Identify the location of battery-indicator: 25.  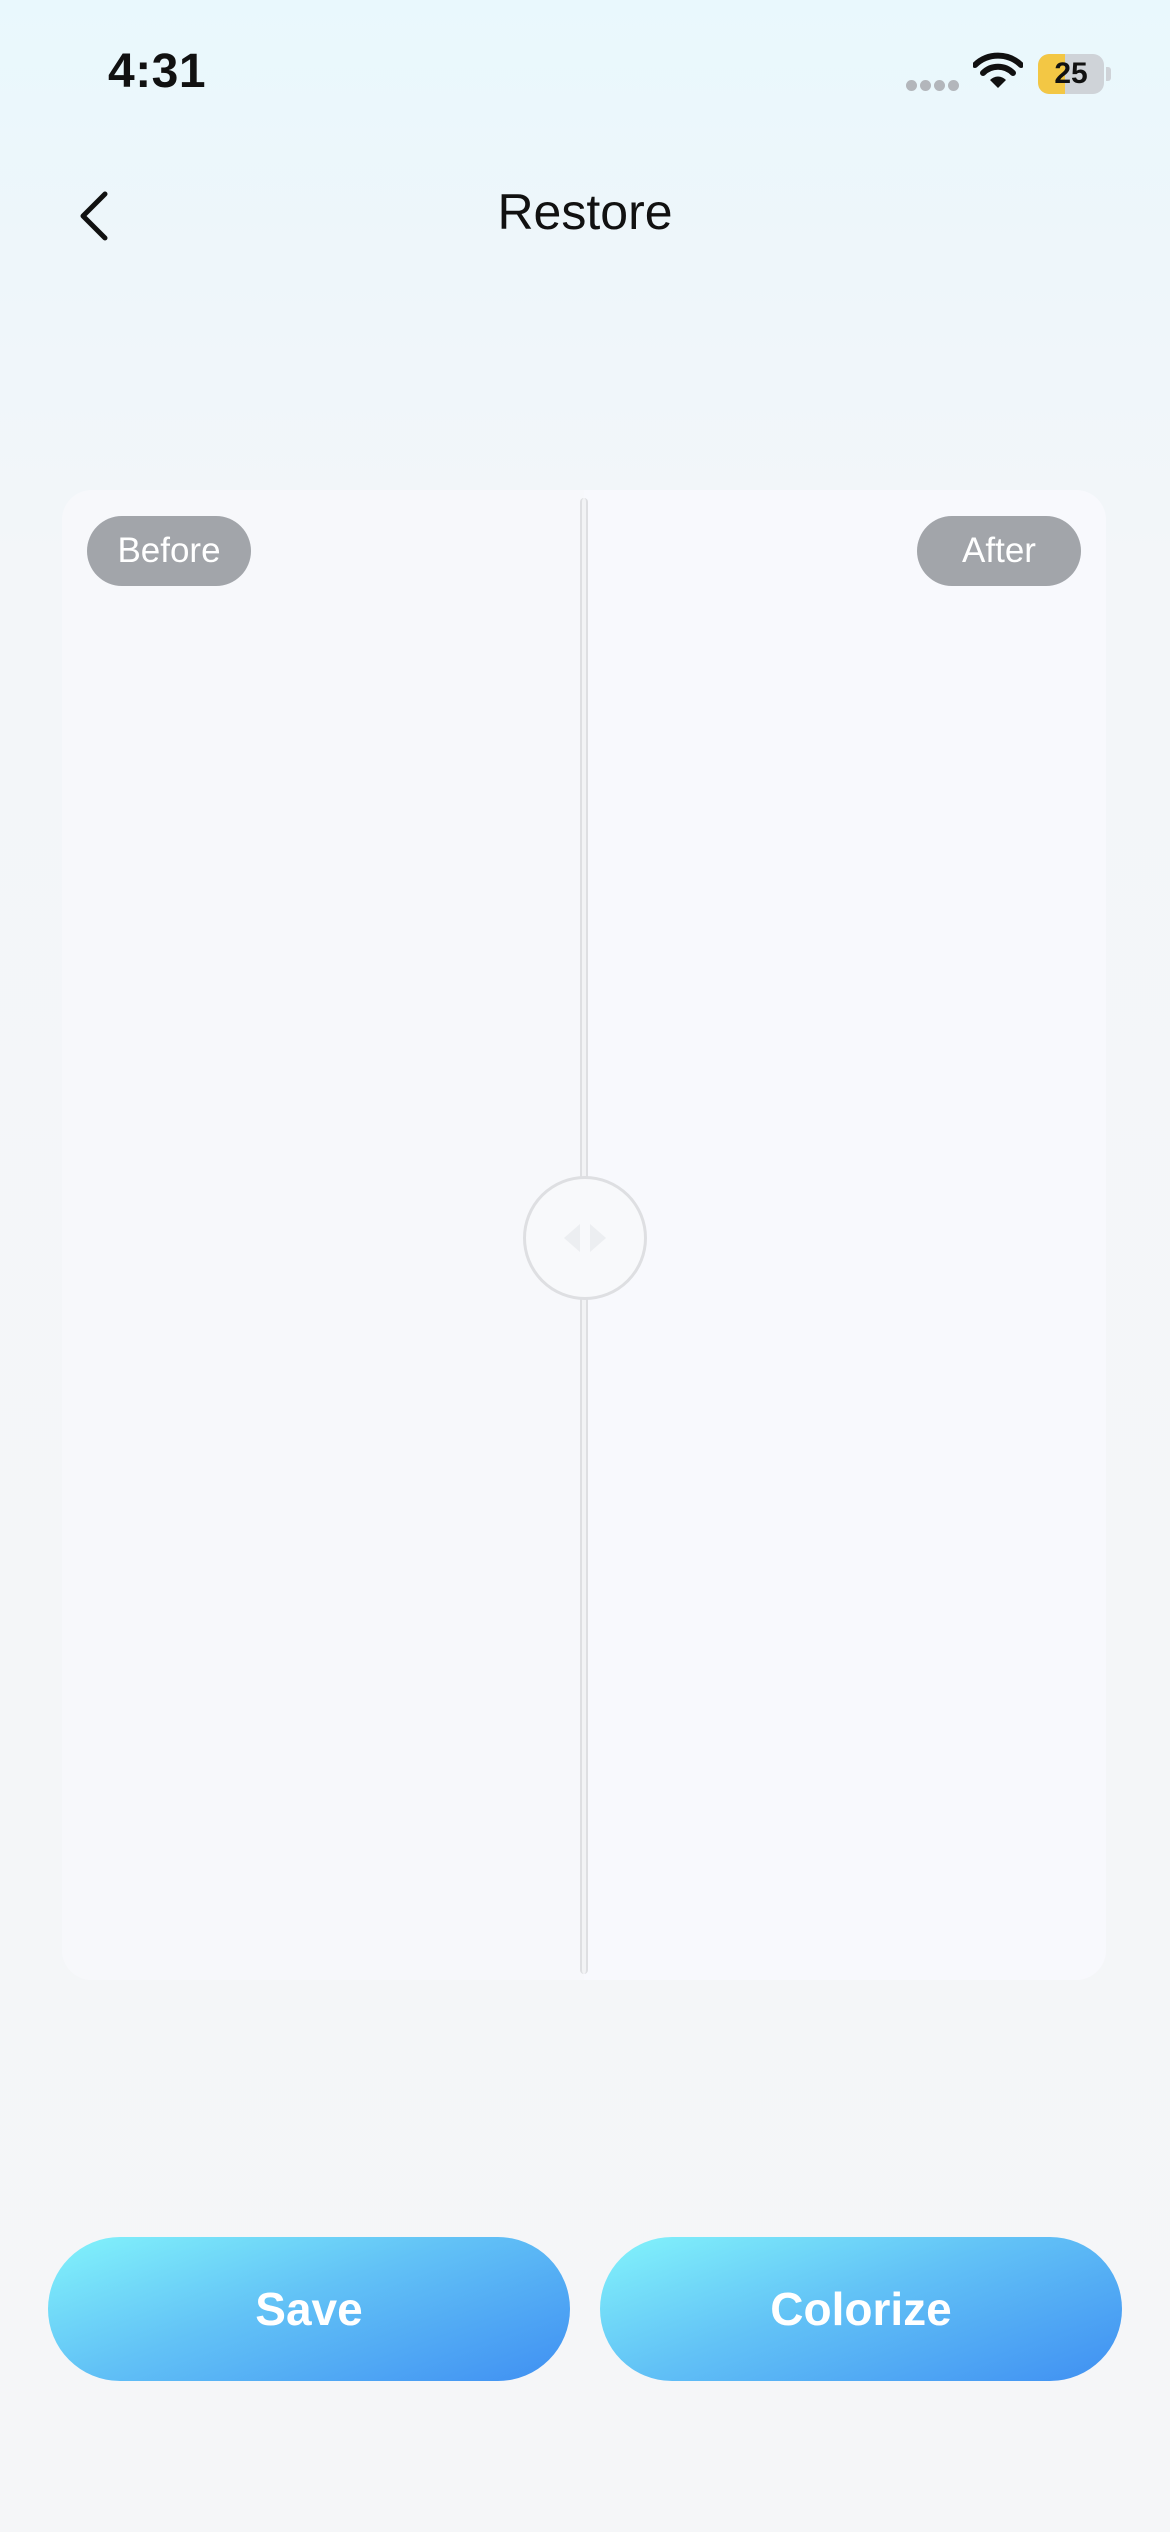
(1074, 74).